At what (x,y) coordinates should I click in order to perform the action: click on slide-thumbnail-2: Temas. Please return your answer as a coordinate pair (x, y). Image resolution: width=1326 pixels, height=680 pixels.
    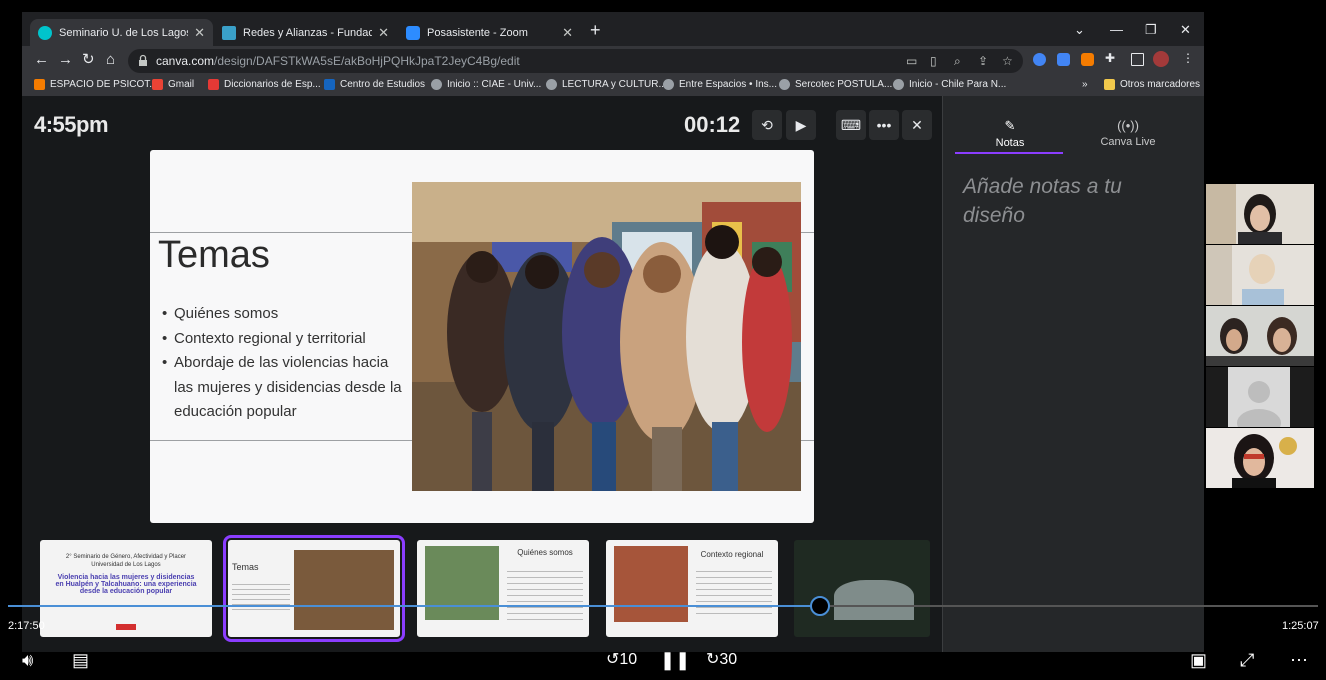
    Looking at the image, I should click on (314, 588).